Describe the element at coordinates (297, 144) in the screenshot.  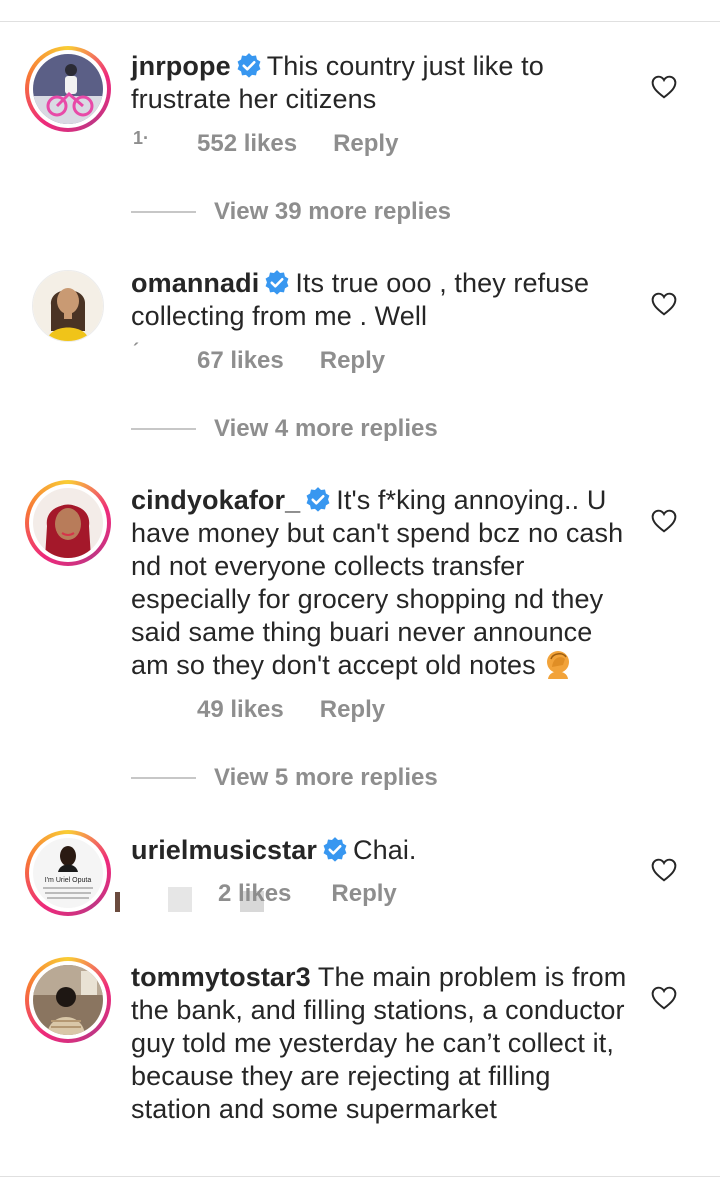
I see `comment-meta: 552 likes Reply` at that location.